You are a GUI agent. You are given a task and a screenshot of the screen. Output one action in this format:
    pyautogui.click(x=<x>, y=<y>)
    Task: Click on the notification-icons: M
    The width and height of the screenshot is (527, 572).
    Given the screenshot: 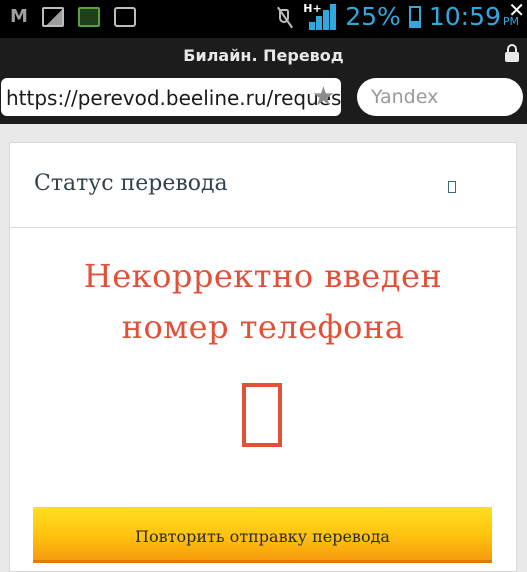 What is the action you would take?
    pyautogui.click(x=73, y=17)
    